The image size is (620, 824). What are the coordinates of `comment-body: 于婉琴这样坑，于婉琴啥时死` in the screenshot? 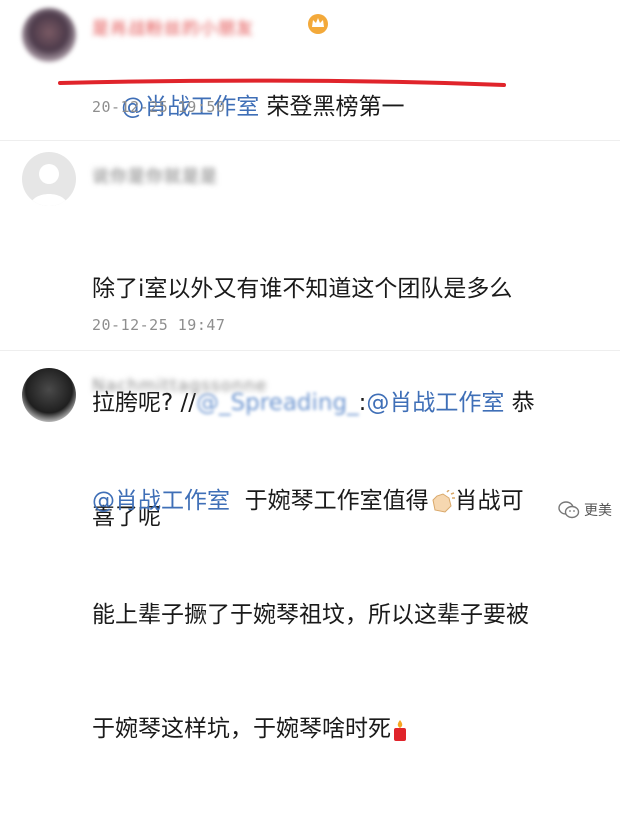 It's located at (241, 729).